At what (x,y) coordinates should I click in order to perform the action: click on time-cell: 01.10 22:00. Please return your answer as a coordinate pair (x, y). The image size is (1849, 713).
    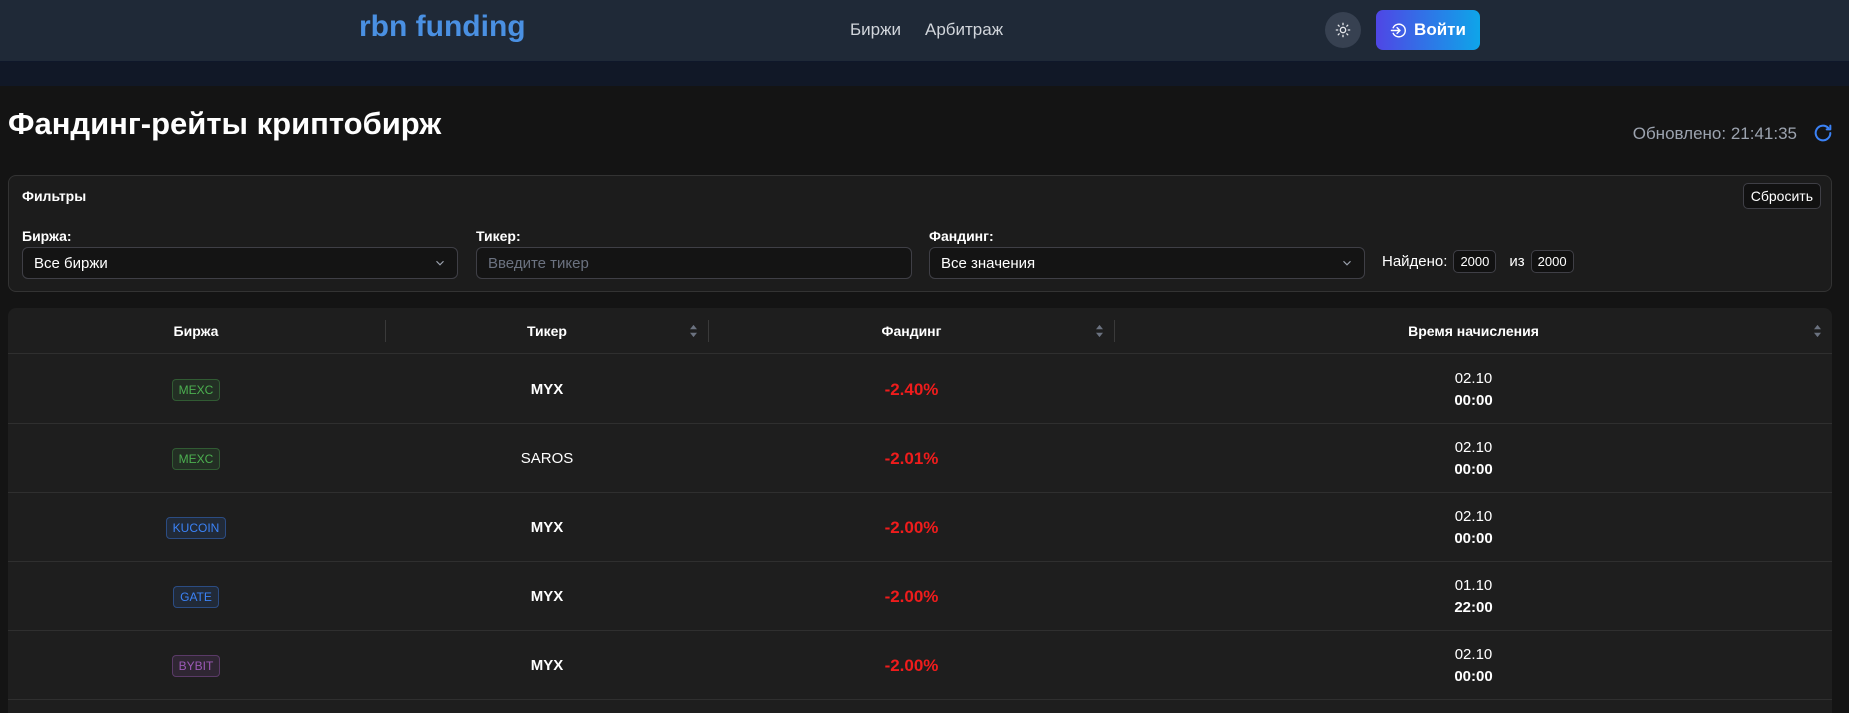
    Looking at the image, I should click on (1473, 596).